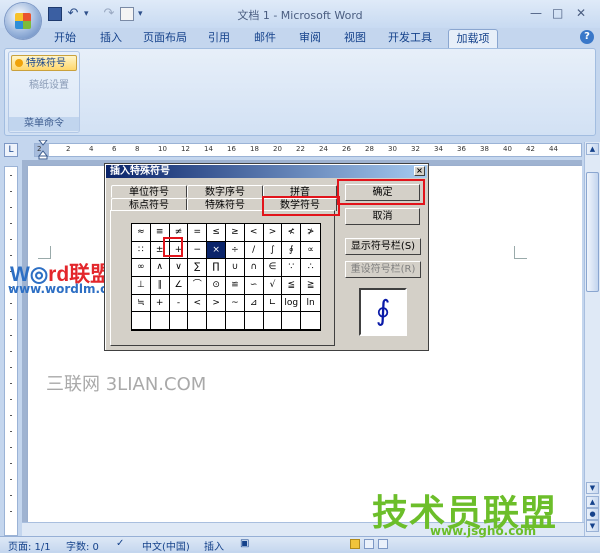 Image resolution: width=600 pixels, height=553 pixels. What do you see at coordinates (216, 250) in the screenshot?
I see `symbol-cell: ×` at bounding box center [216, 250].